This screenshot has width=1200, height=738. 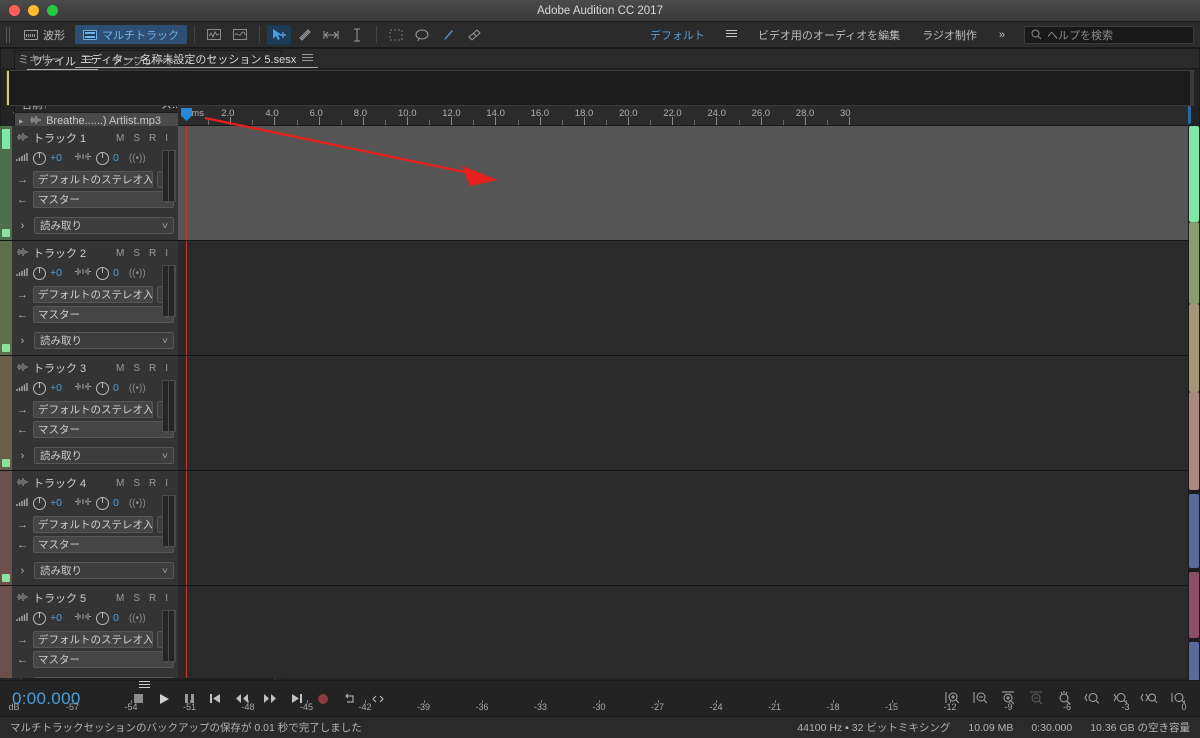 What do you see at coordinates (73, 368) in the screenshot?
I see `track-name: トラック 3` at bounding box center [73, 368].